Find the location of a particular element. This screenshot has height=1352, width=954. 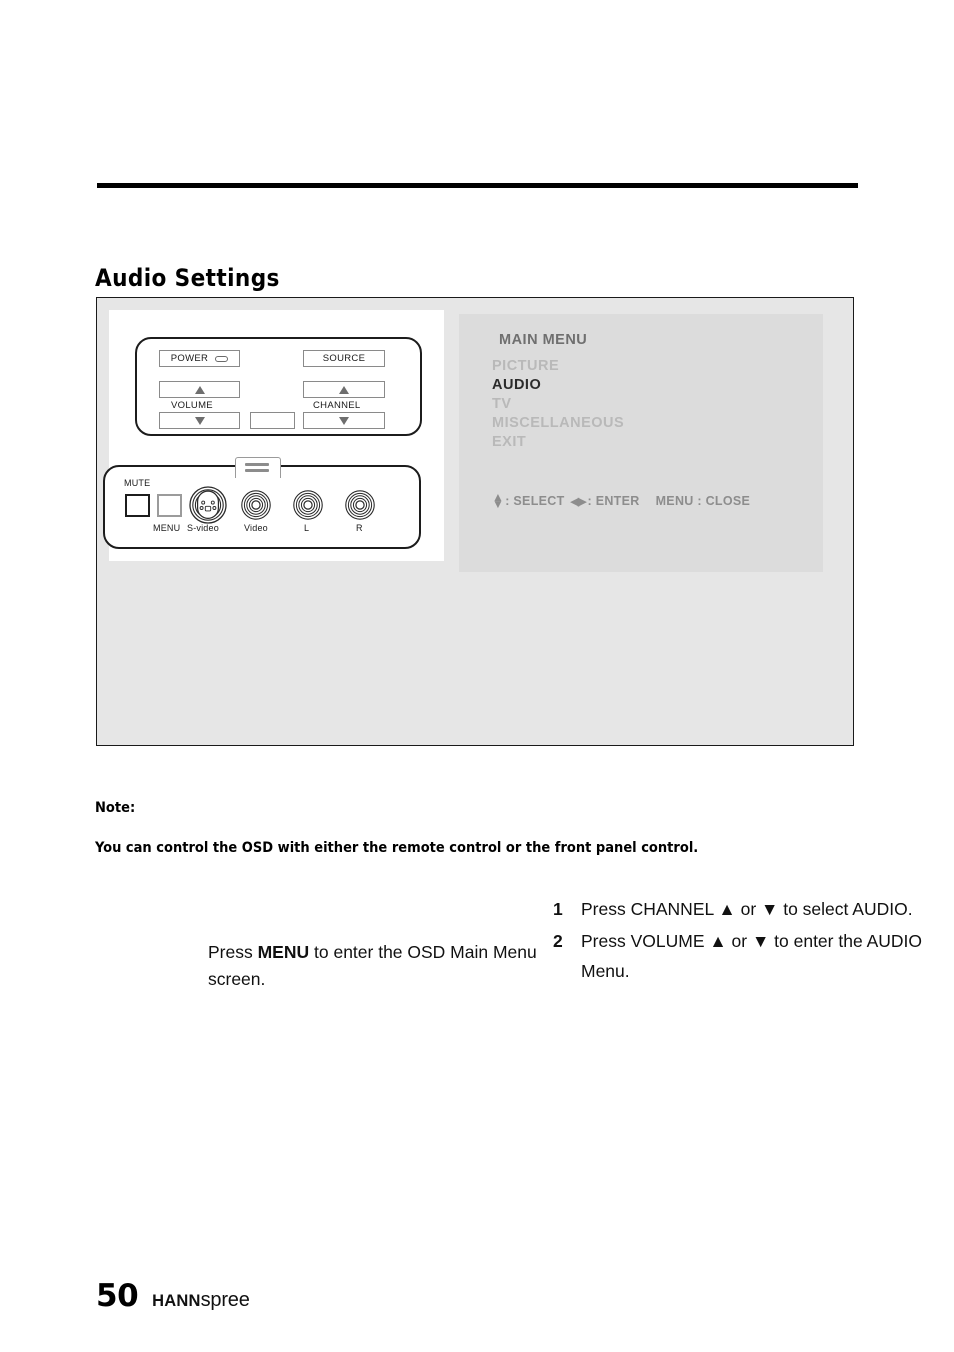

osd-title: MAIN MENU is located at coordinates (543, 340).